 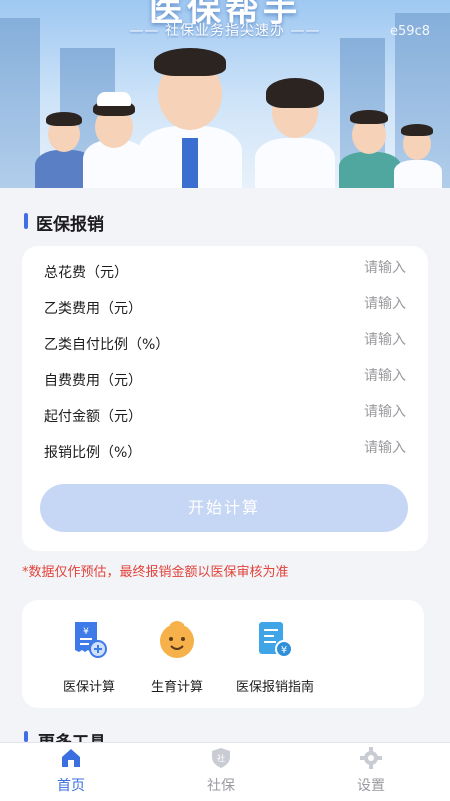 I want to click on field-self-paid-cost: 自费费用（元）, so click(x=225, y=381).